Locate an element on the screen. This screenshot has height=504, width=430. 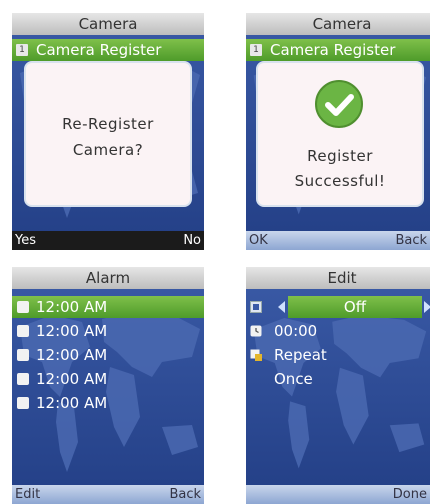
repeat-value: Once is located at coordinates (293, 379).